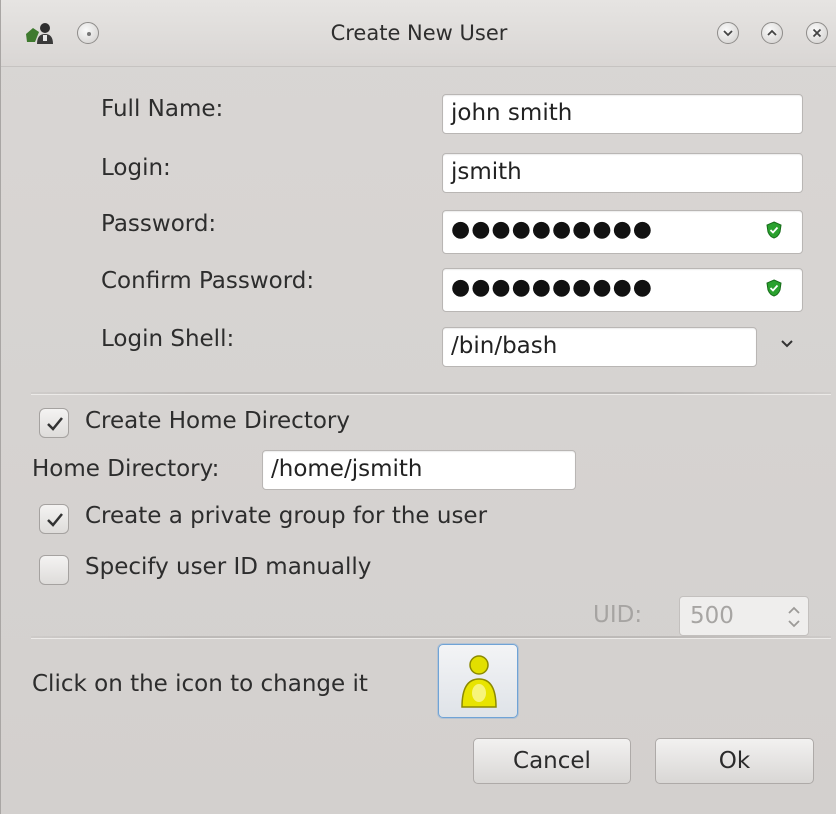  I want to click on confirm-password-value: ●●●●●●●●●●, so click(552, 287).